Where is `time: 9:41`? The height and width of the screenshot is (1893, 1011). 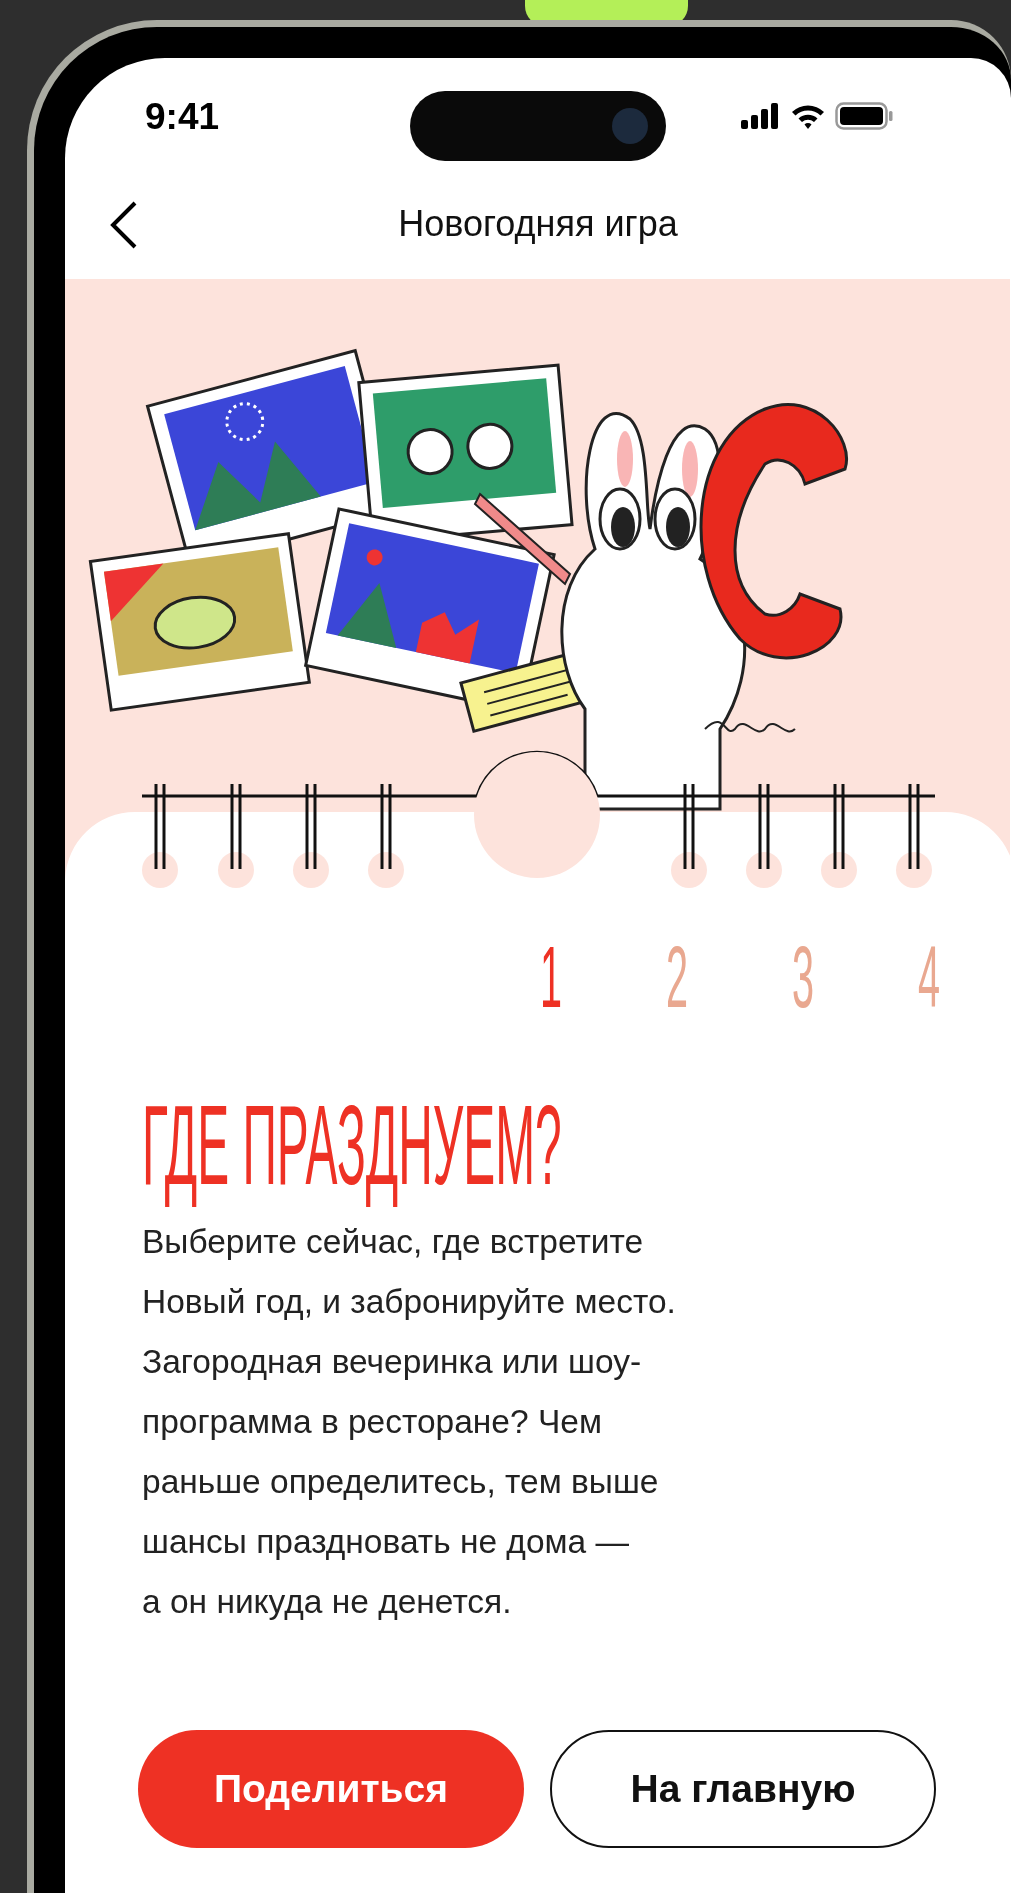 time: 9:41 is located at coordinates (182, 117).